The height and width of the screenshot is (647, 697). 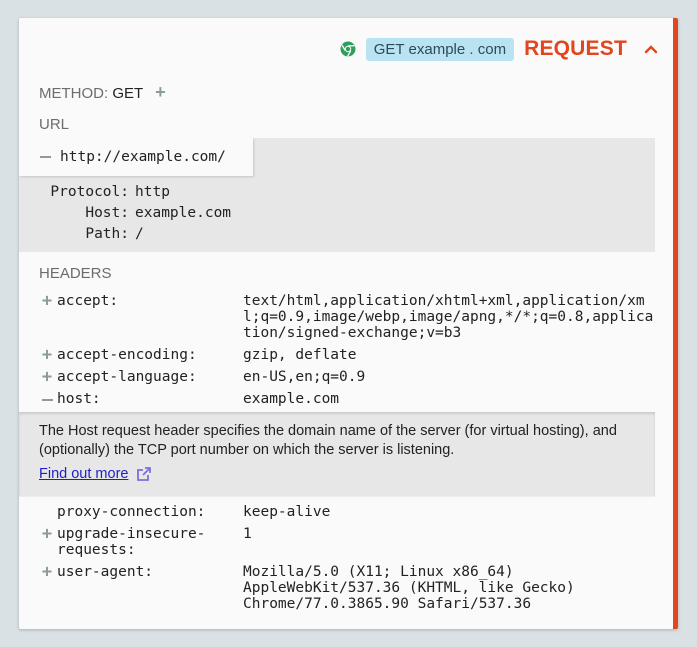 I want to click on collapse-url-icon, so click(x=45, y=157).